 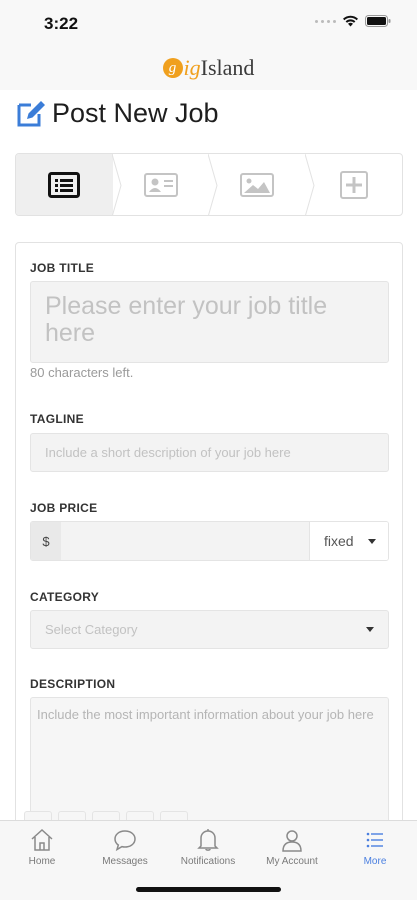 I want to click on home-indicator, so click(x=208, y=889).